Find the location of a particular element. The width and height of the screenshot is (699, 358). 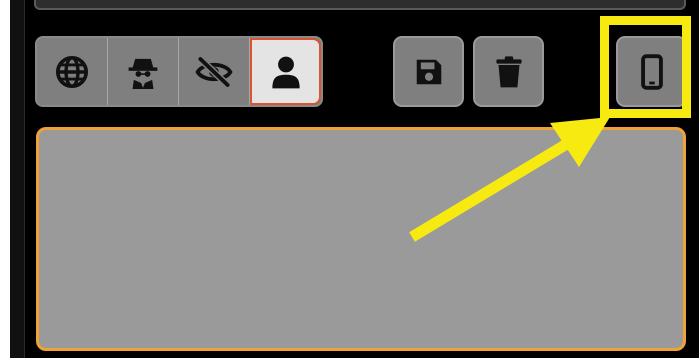

mode-button-hidden is located at coordinates (214, 71).